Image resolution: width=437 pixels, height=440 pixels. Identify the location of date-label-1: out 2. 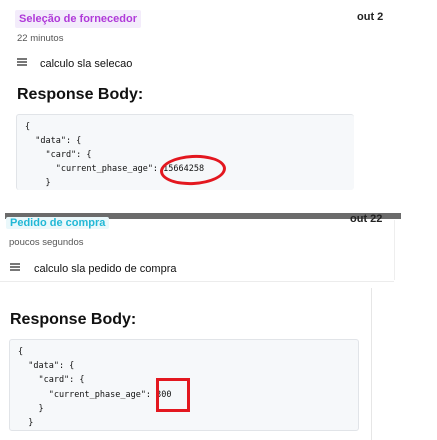
(370, 17).